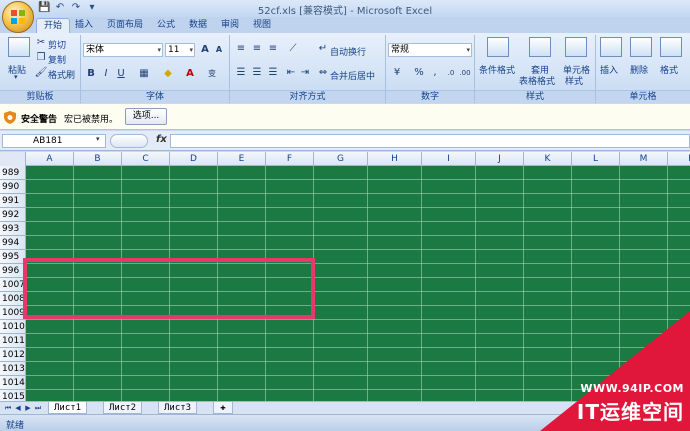 The image size is (690, 431). Describe the element at coordinates (123, 408) in the screenshot. I see `sheet-tab-2: Лист2` at that location.